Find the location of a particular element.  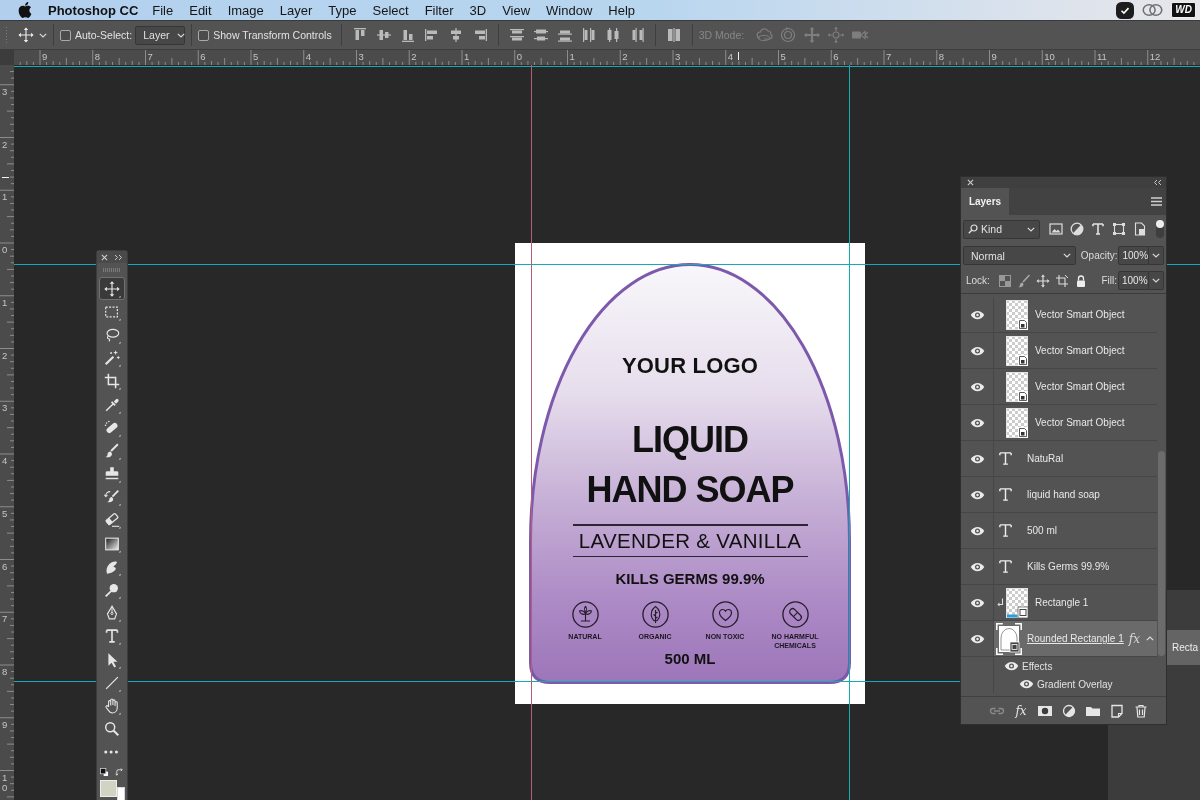

ruler-label: 1 is located at coordinates (5, 303).